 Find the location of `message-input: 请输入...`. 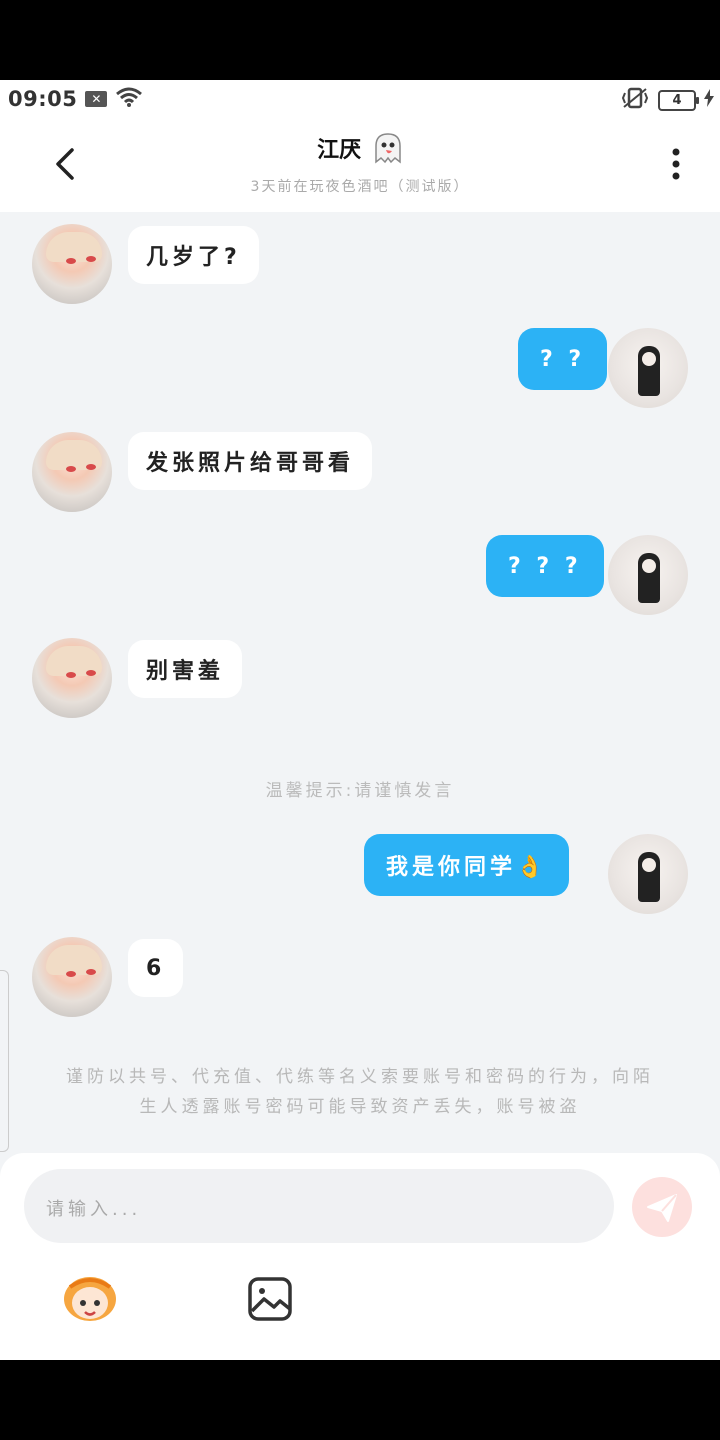

message-input: 请输入... is located at coordinates (319, 1206).